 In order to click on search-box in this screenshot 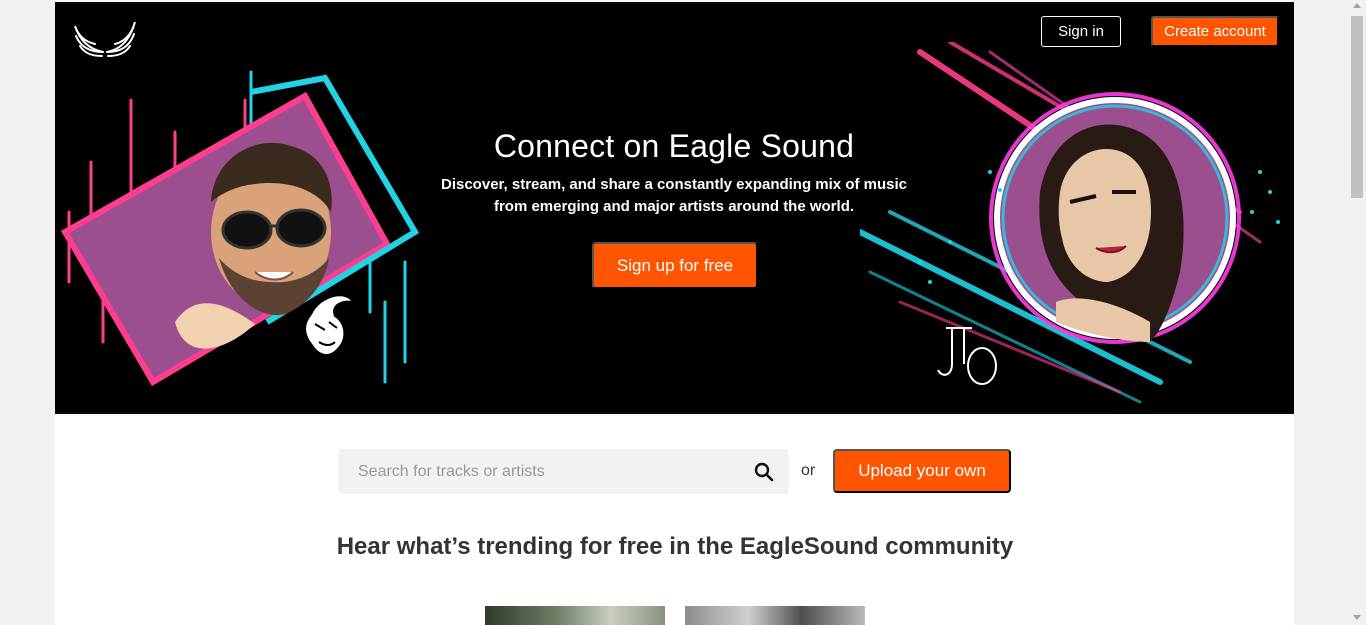, I will do `click(563, 471)`.